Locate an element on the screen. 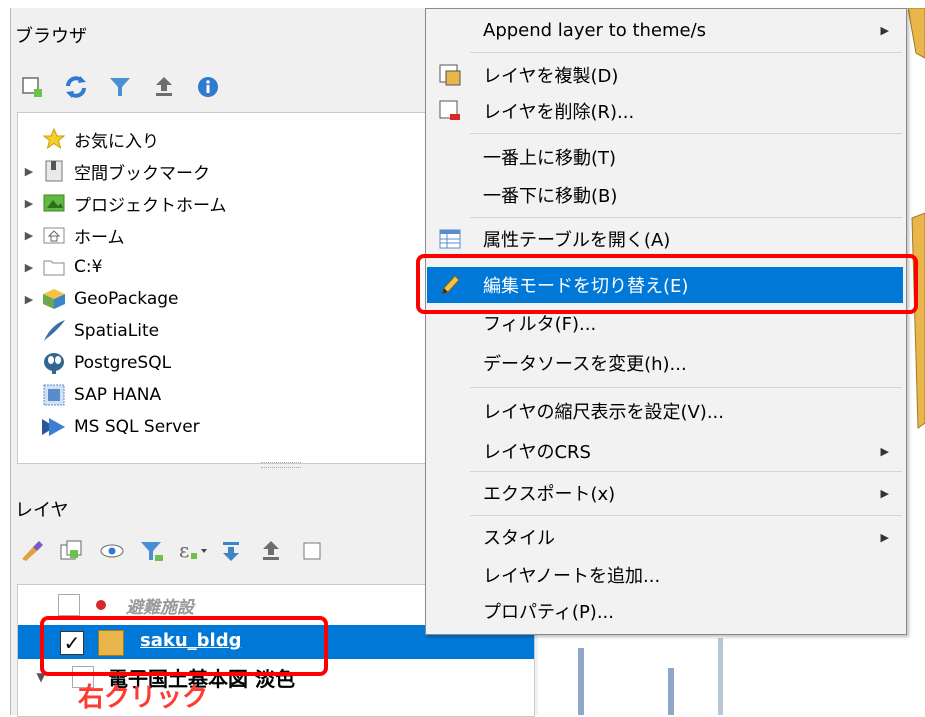  callout-highlight-layer is located at coordinates (184, 646).